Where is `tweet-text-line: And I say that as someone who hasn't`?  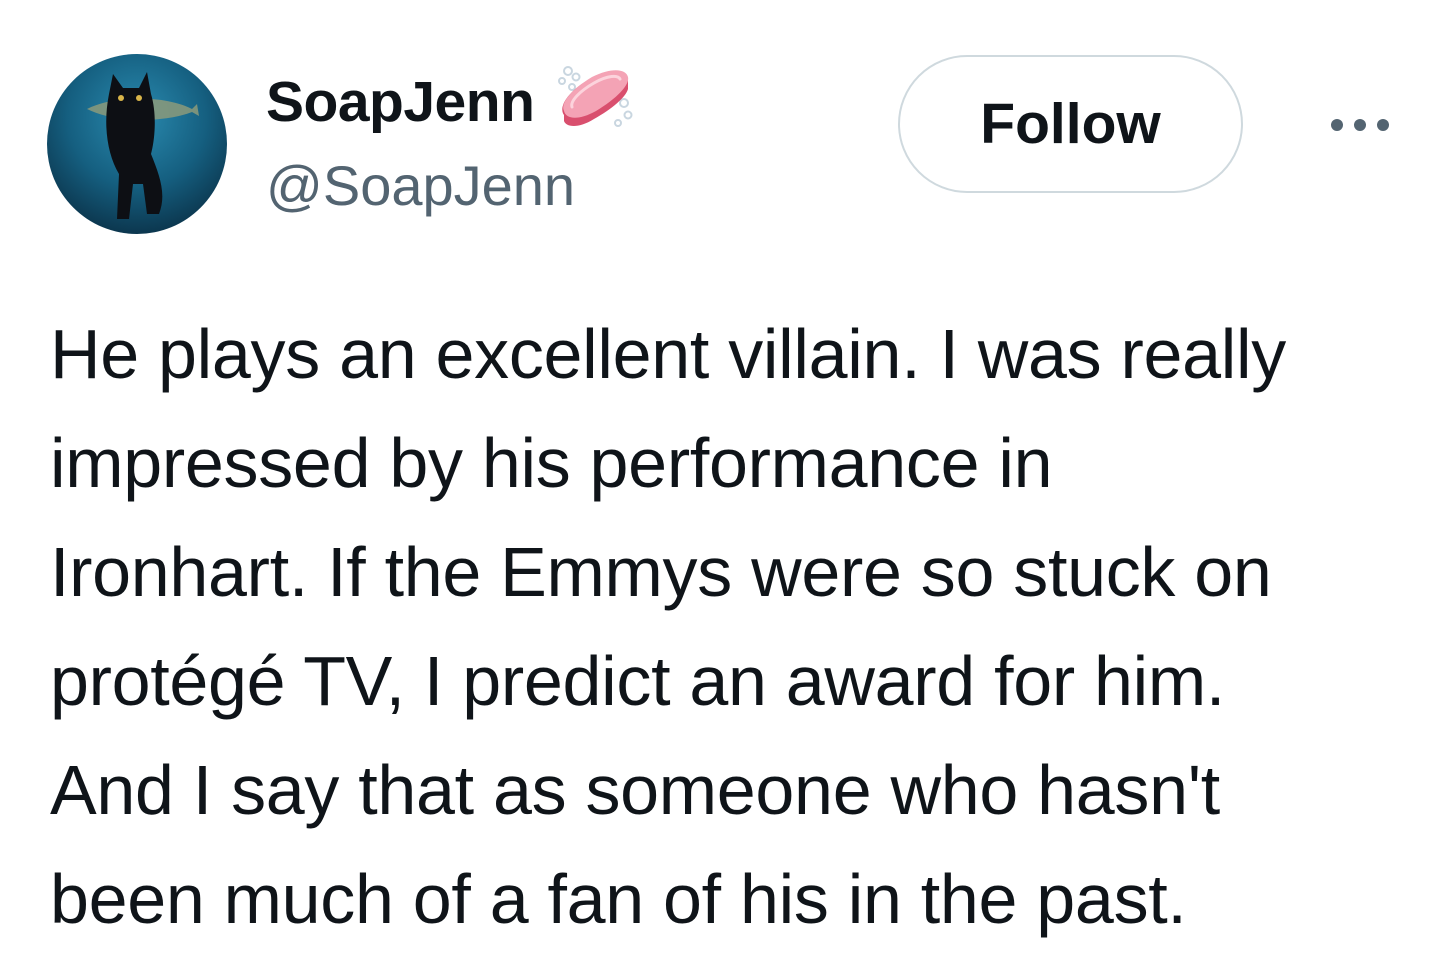
tweet-text-line: And I say that as someone who hasn't is located at coordinates (635, 790).